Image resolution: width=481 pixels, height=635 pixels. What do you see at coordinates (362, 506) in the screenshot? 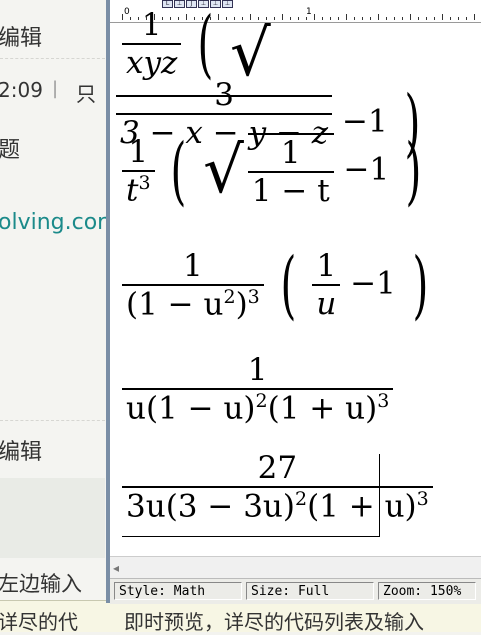
I see `eq5-den-b: (1 + u)` at bounding box center [362, 506].